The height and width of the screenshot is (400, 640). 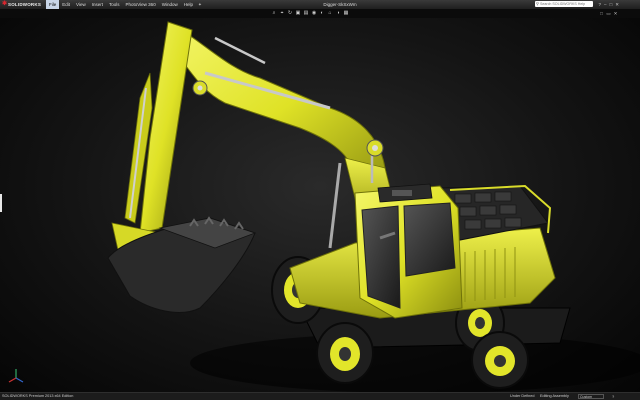 I want to click on viewport-restore-icon: □, so click(x=601, y=13).